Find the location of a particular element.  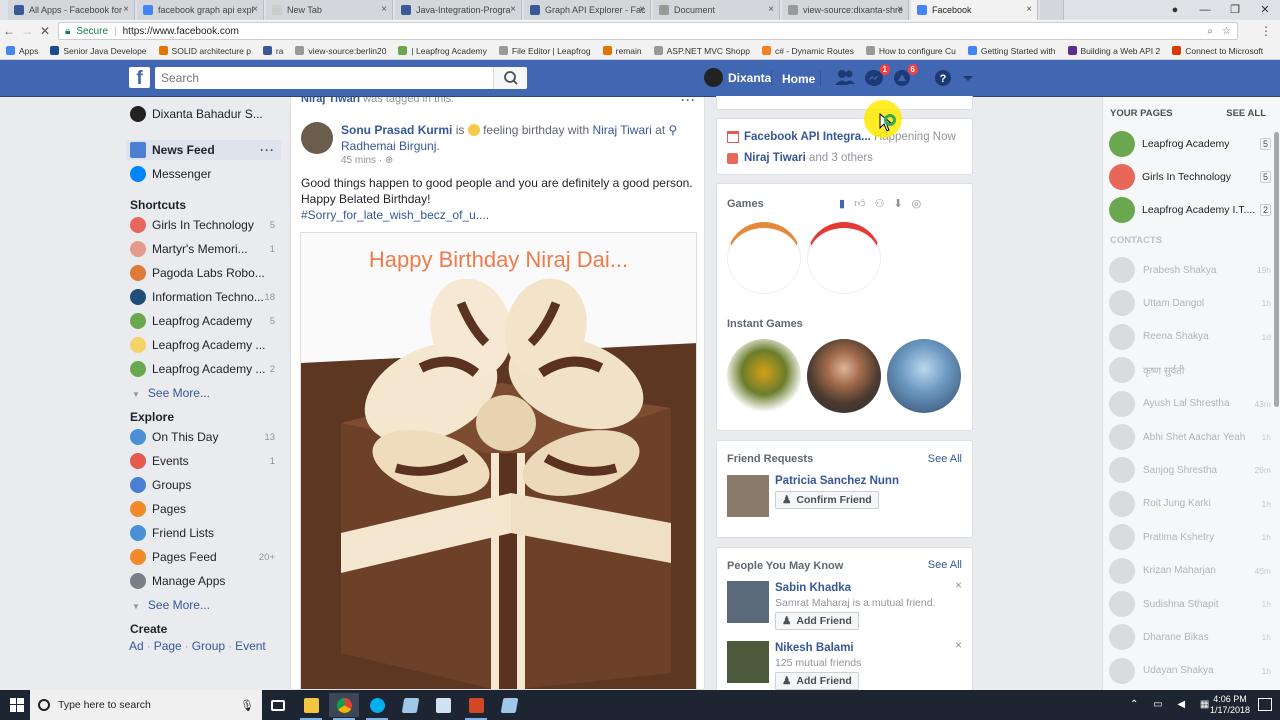

home-link: Home is located at coordinates (798, 79).